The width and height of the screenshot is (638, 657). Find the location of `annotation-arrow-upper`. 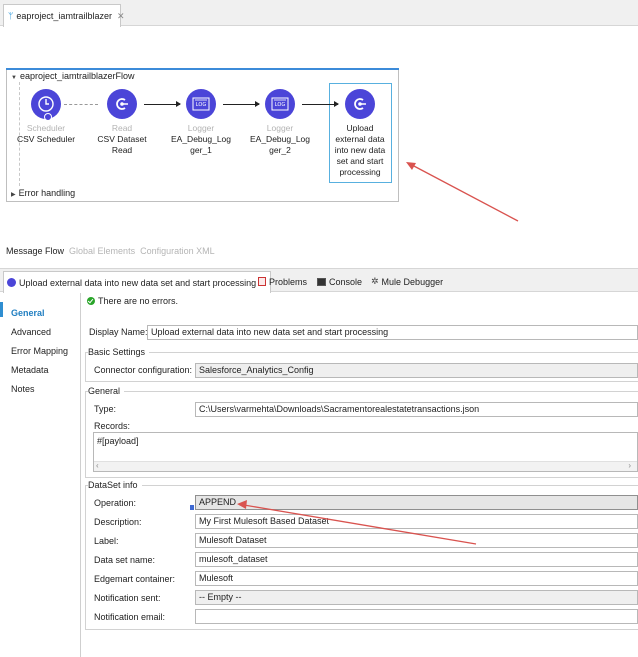

annotation-arrow-upper is located at coordinates (462, 192).